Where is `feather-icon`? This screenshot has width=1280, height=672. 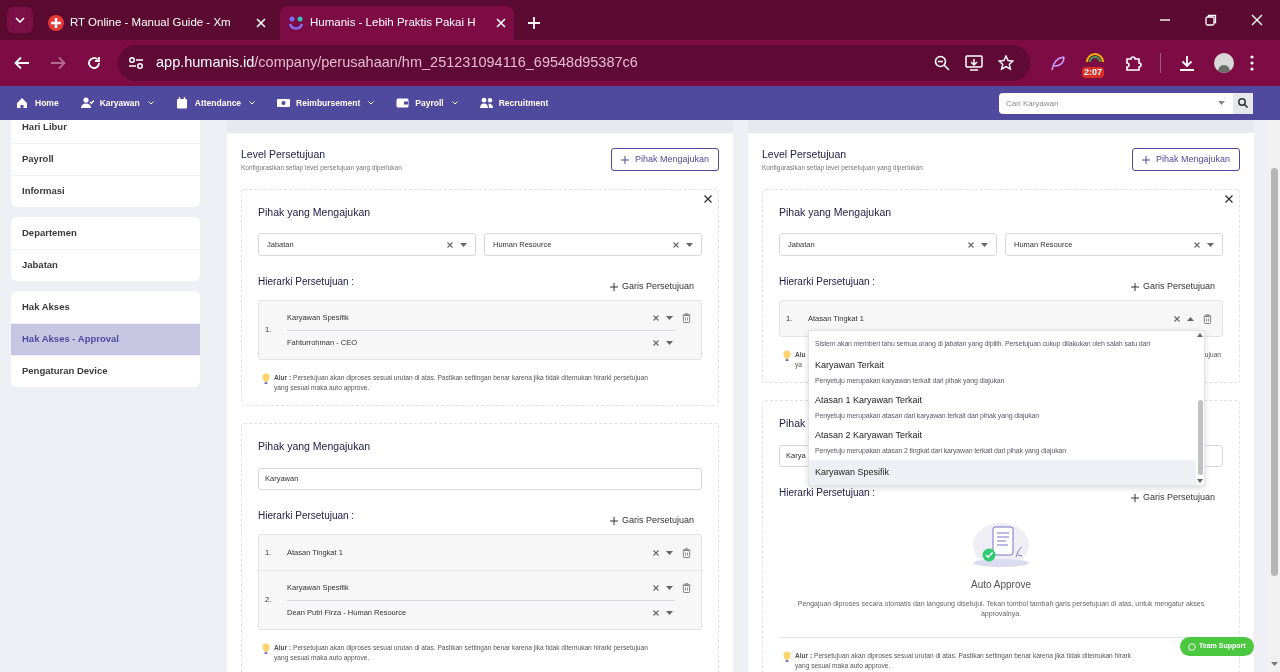 feather-icon is located at coordinates (1058, 63).